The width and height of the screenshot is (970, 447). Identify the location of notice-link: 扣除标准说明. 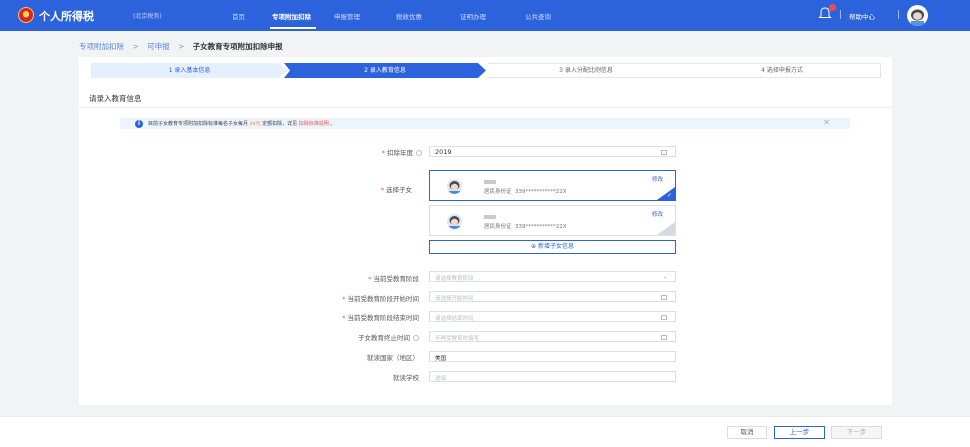
(314, 124).